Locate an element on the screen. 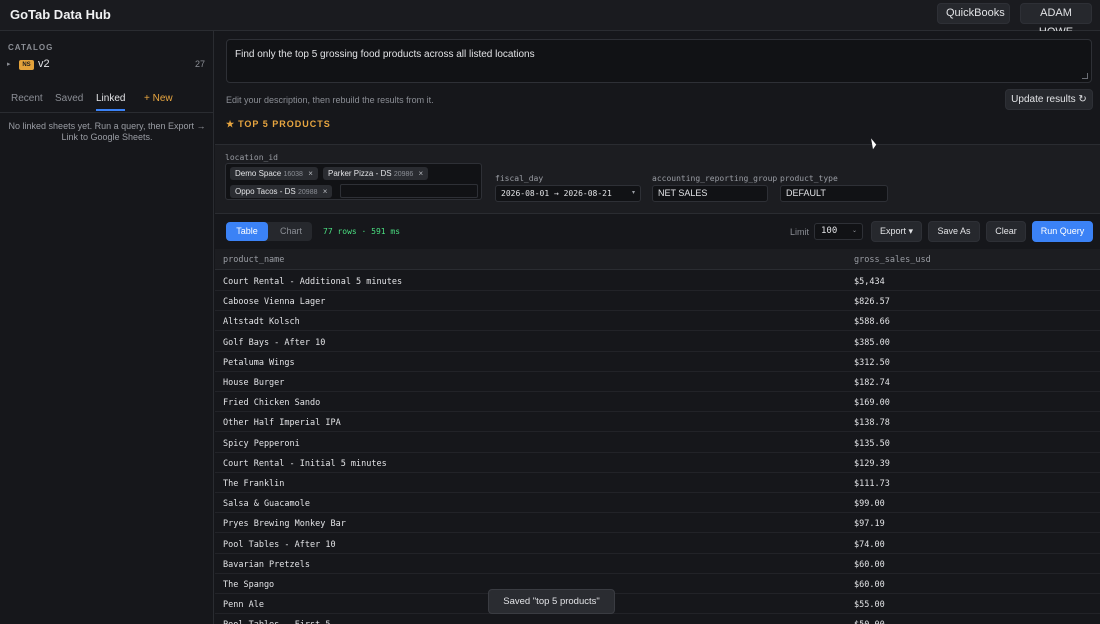 Image resolution: width=1100 pixels, height=624 pixels. gross-sales-cell: $99.00 is located at coordinates (869, 504).